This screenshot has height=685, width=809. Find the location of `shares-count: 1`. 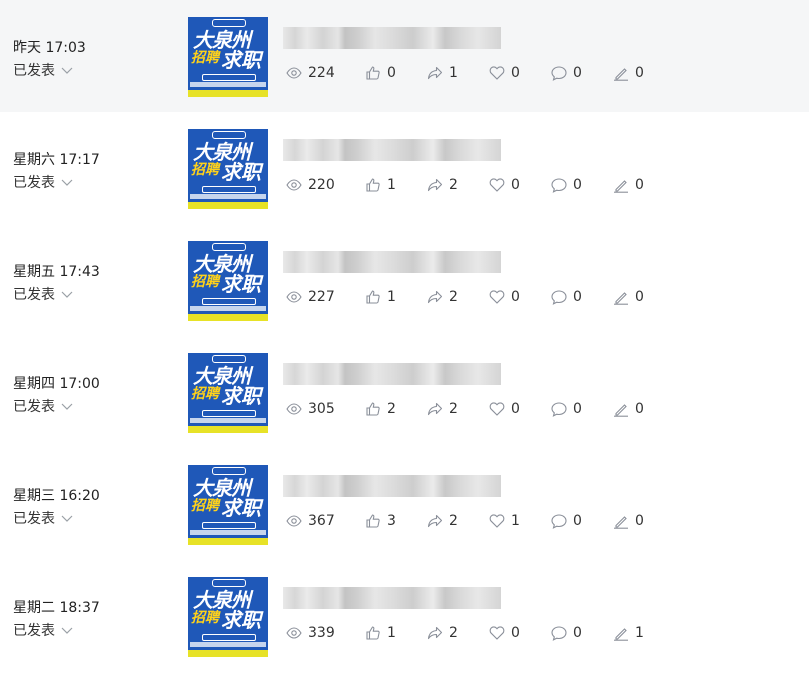

shares-count: 1 is located at coordinates (453, 73).